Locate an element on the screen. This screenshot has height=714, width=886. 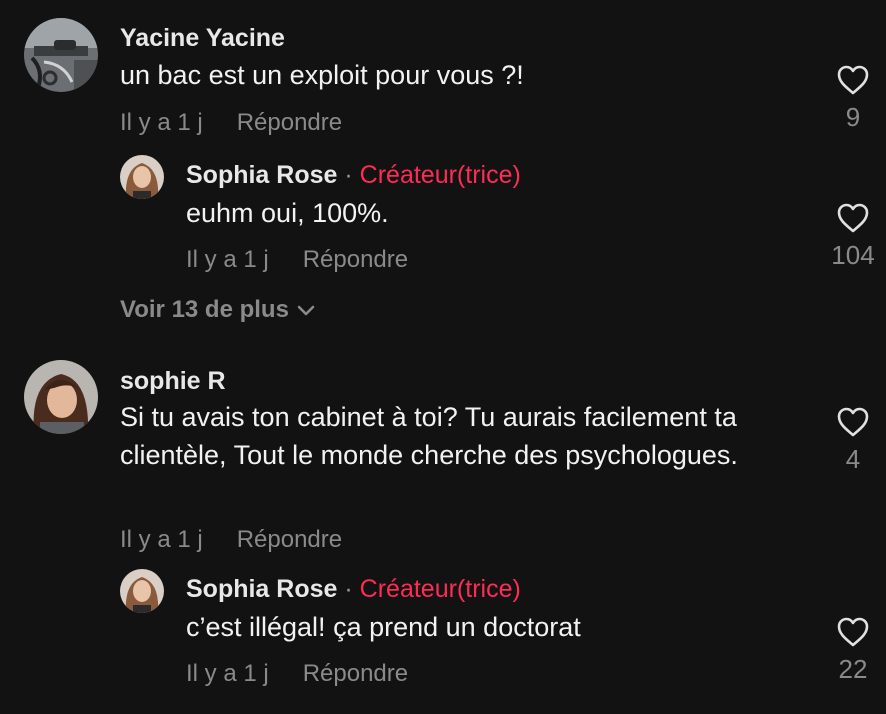
comment-username: sophie R is located at coordinates (173, 381).